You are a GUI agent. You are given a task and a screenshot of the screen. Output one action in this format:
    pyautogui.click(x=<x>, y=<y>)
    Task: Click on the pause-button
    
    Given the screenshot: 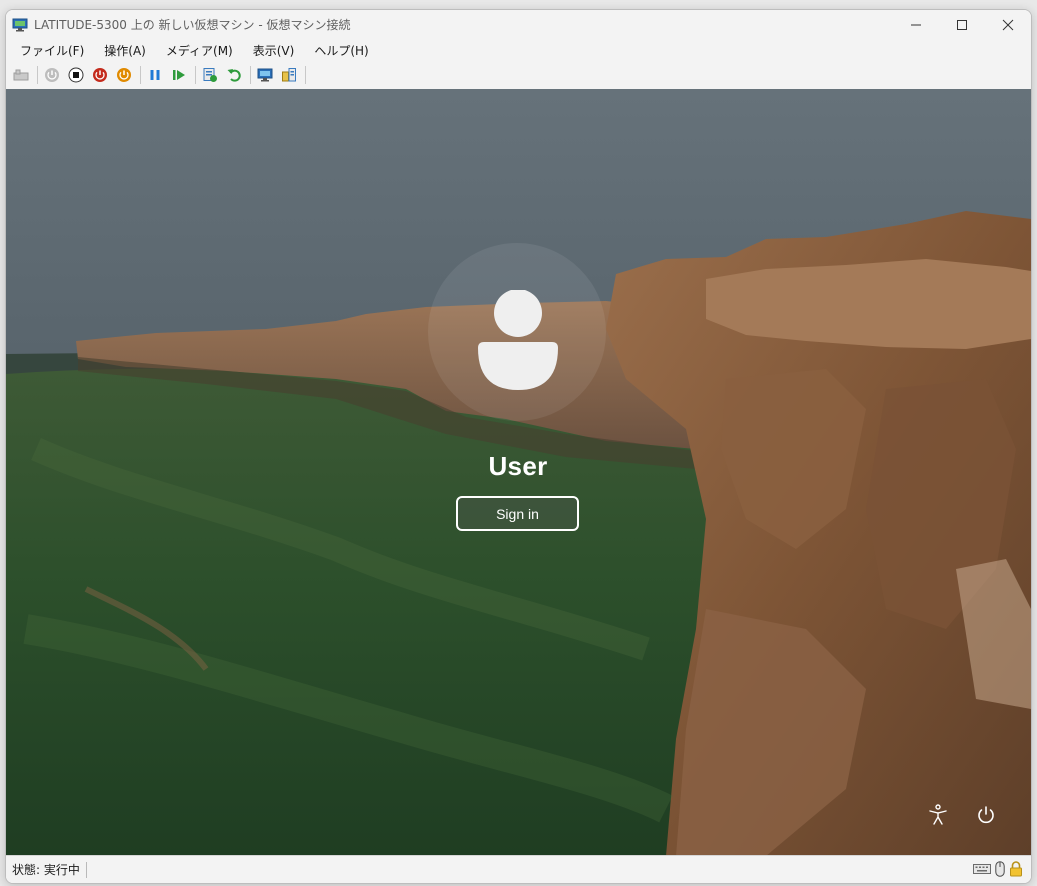 What is the action you would take?
    pyautogui.click(x=155, y=75)
    